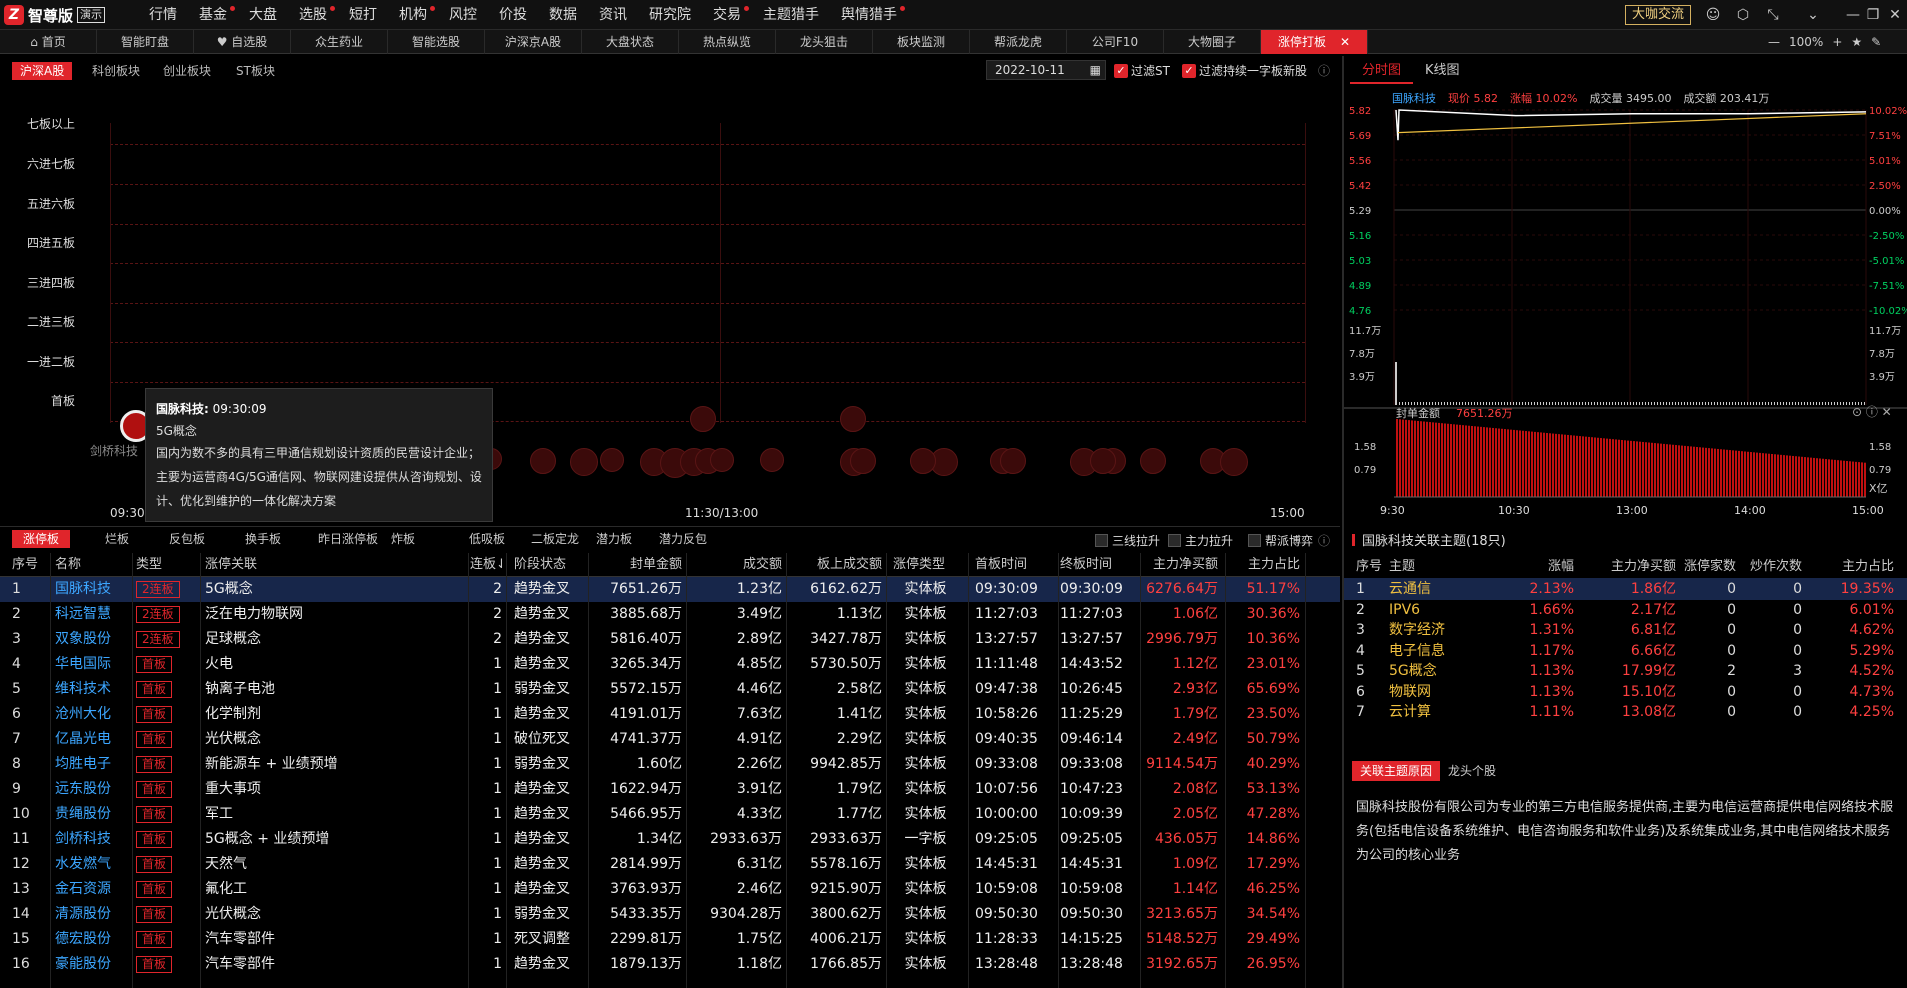  What do you see at coordinates (1658, 15) in the screenshot?
I see `coffee-exchange-button: 大咖交流` at bounding box center [1658, 15].